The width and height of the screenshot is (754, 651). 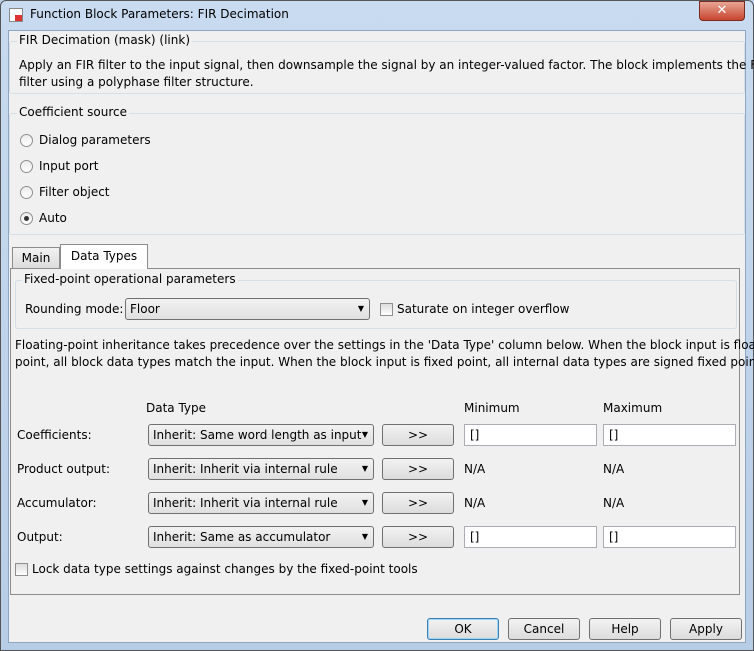 What do you see at coordinates (130, 279) in the screenshot?
I see `fixed-point-title: Fixed-point operational parameters` at bounding box center [130, 279].